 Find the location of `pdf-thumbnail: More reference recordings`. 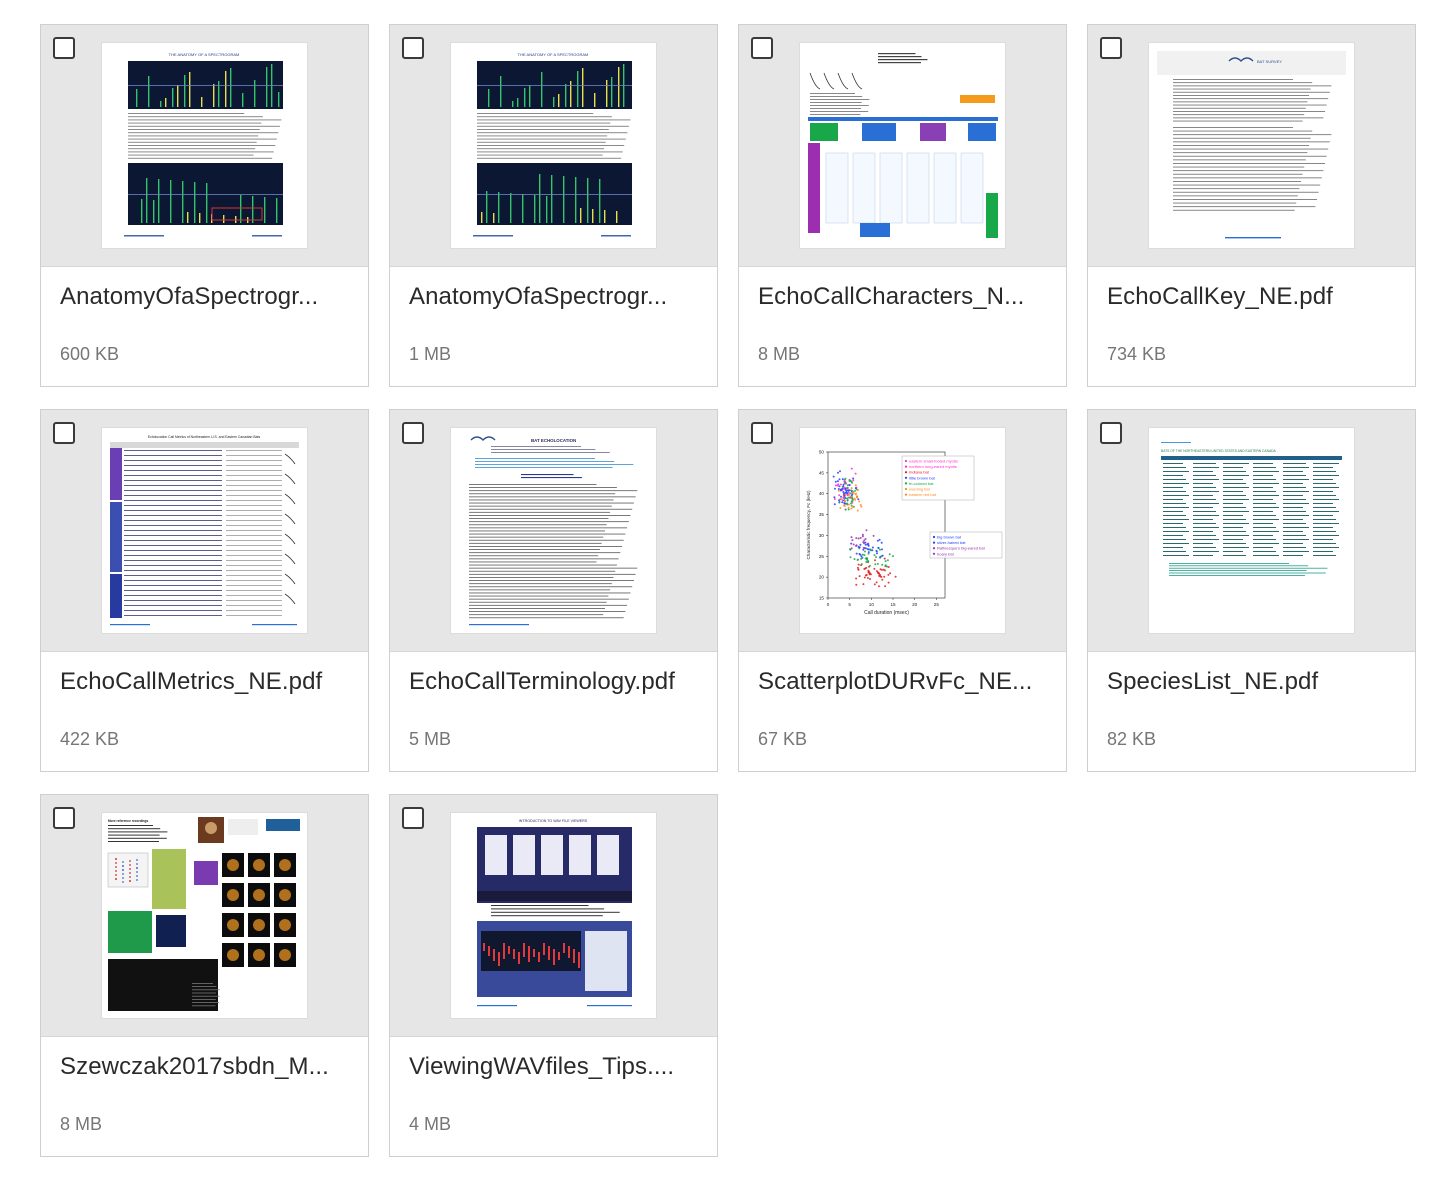

pdf-thumbnail: More reference recordings is located at coordinates (204, 915).